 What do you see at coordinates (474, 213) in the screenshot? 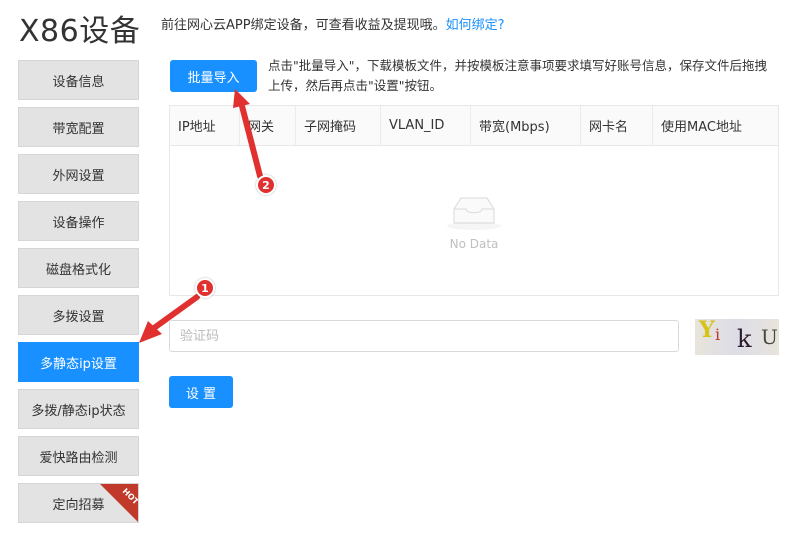
I see `empty-inbox-icon` at bounding box center [474, 213].